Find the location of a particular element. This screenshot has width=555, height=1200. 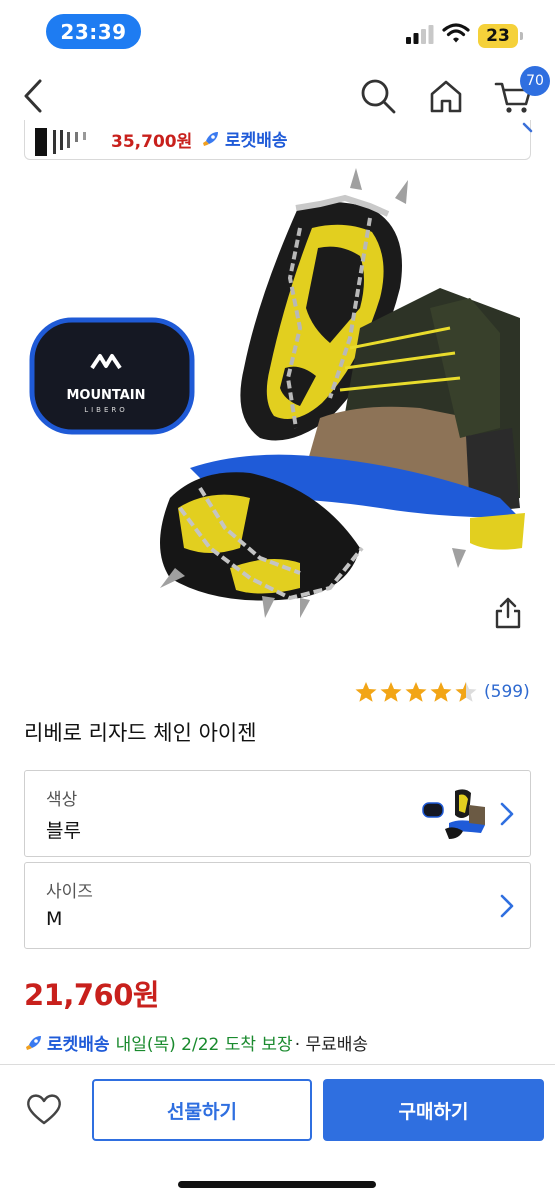

pouch-brand-line-2: LIBERO is located at coordinates (106, 410).